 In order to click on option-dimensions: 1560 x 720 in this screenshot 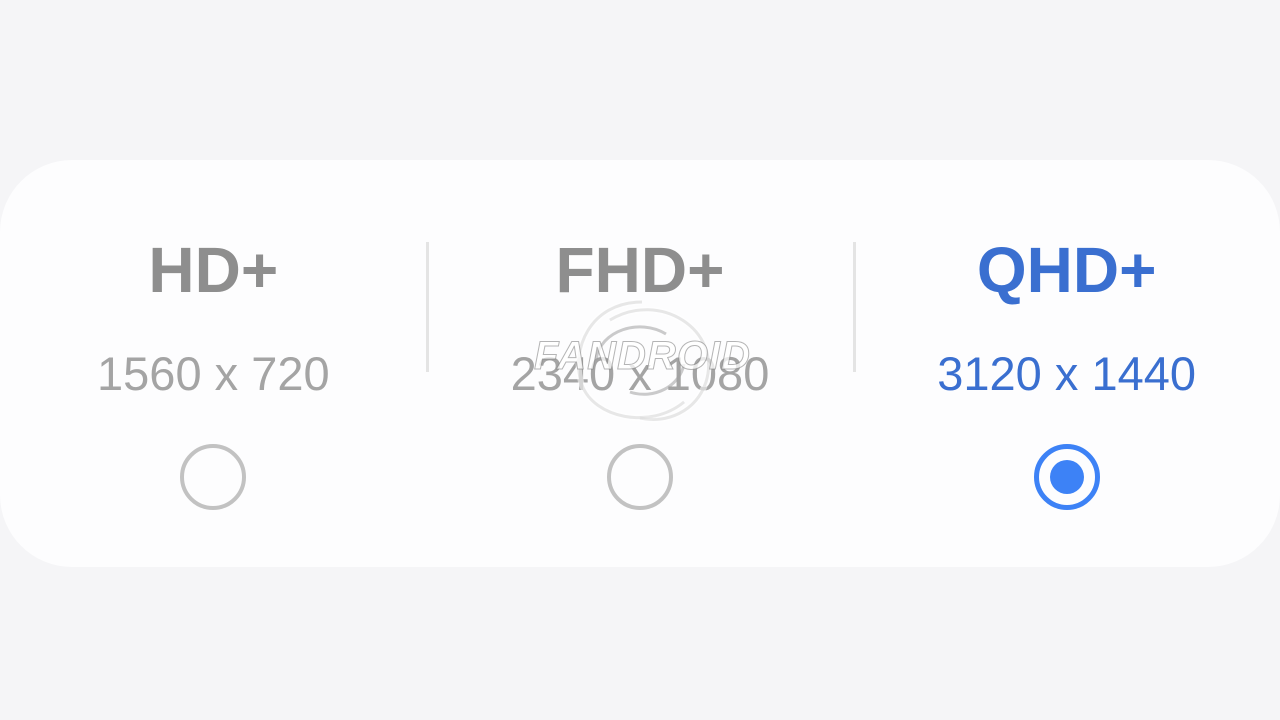, I will do `click(213, 373)`.